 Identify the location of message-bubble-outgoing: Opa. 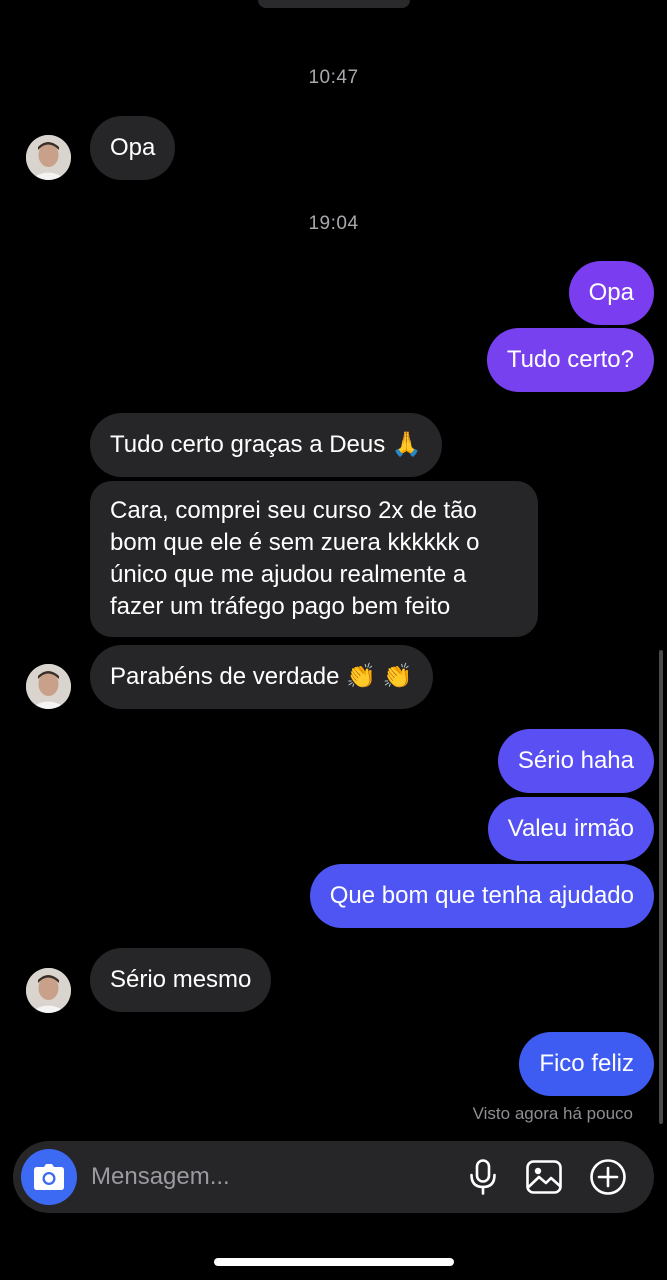
(611, 293).